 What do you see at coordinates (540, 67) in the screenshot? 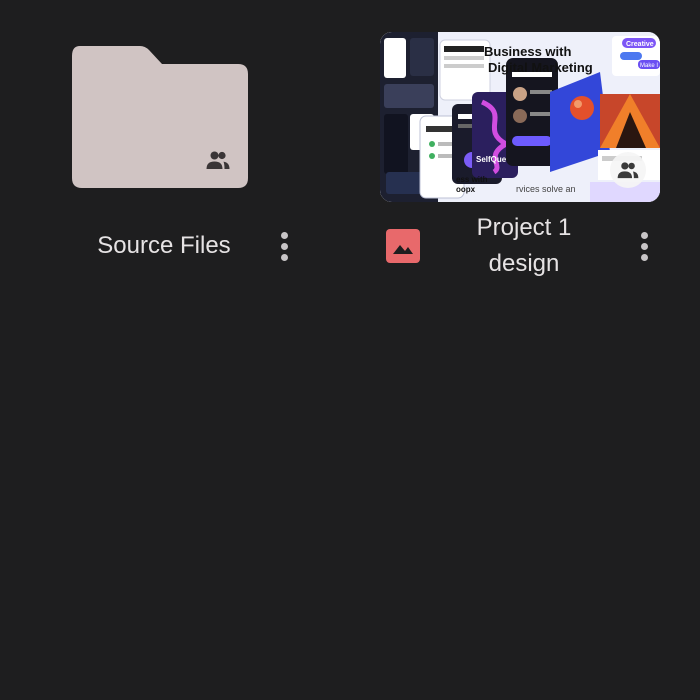
I see `thumb-headline-2: Digital Marketing` at bounding box center [540, 67].